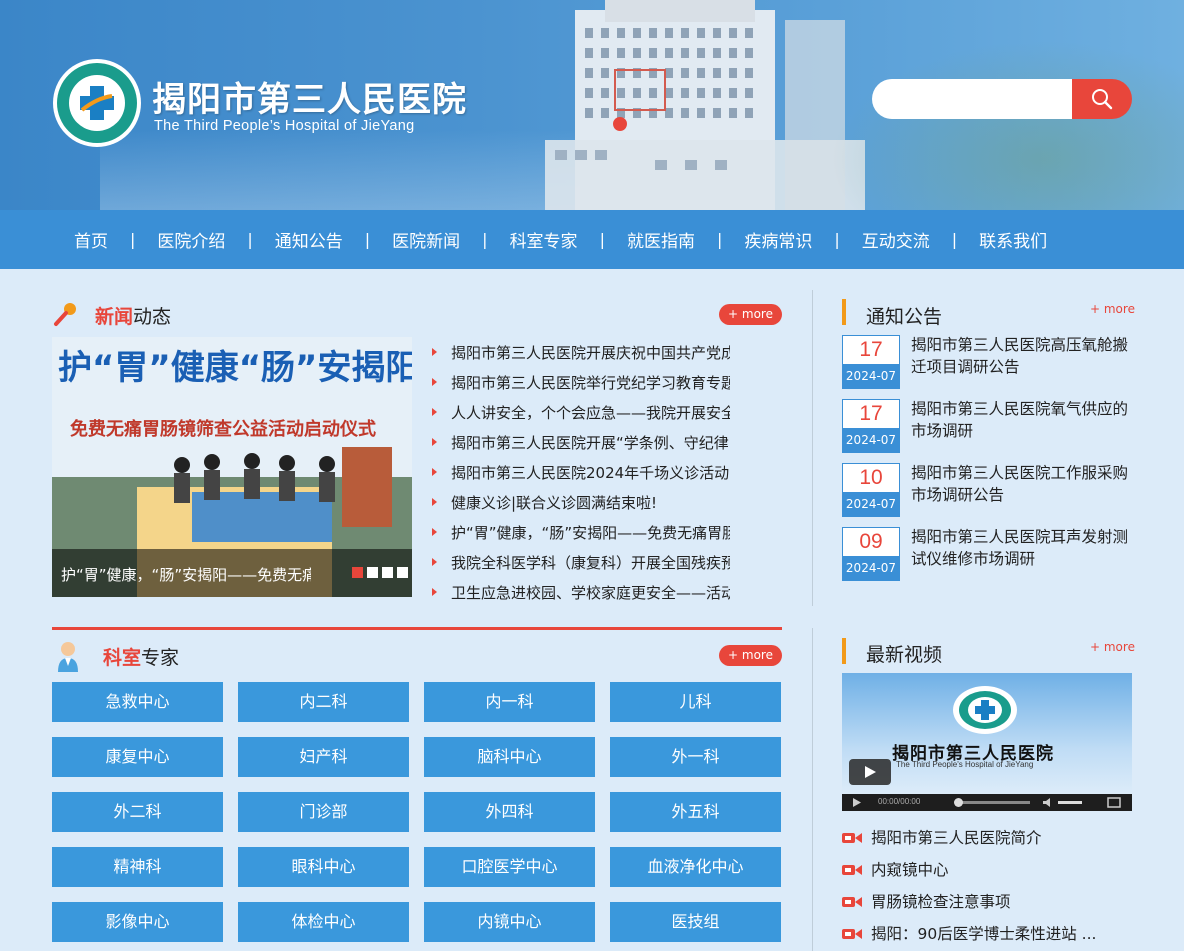 The width and height of the screenshot is (1184, 951). Describe the element at coordinates (323, 867) in the screenshot. I see `department-button: 眼科中心` at that location.